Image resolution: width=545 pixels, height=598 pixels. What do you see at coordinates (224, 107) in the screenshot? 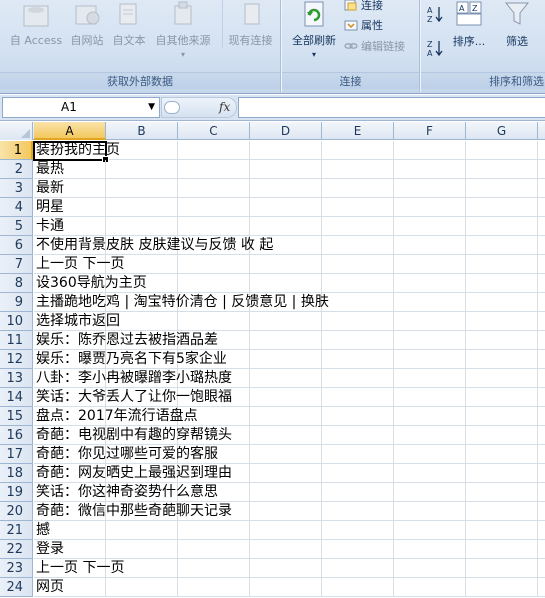
I see `insert-function-button: fx` at bounding box center [224, 107].